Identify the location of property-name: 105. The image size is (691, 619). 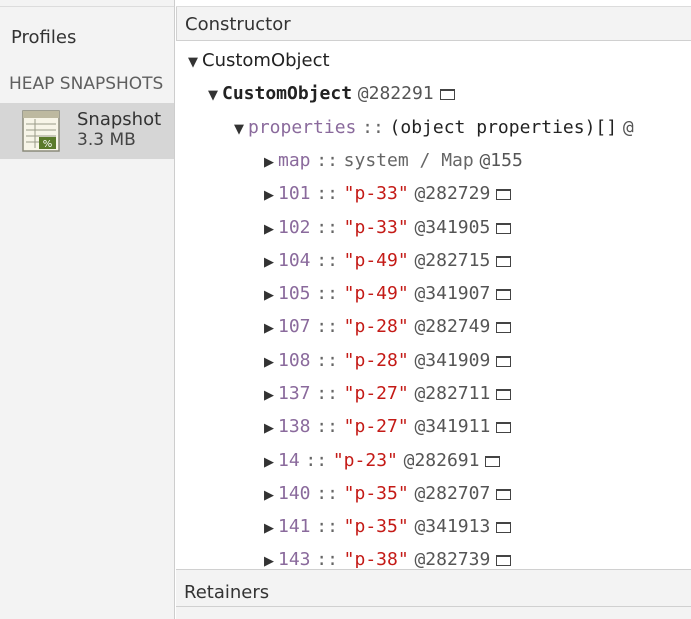
(294, 293).